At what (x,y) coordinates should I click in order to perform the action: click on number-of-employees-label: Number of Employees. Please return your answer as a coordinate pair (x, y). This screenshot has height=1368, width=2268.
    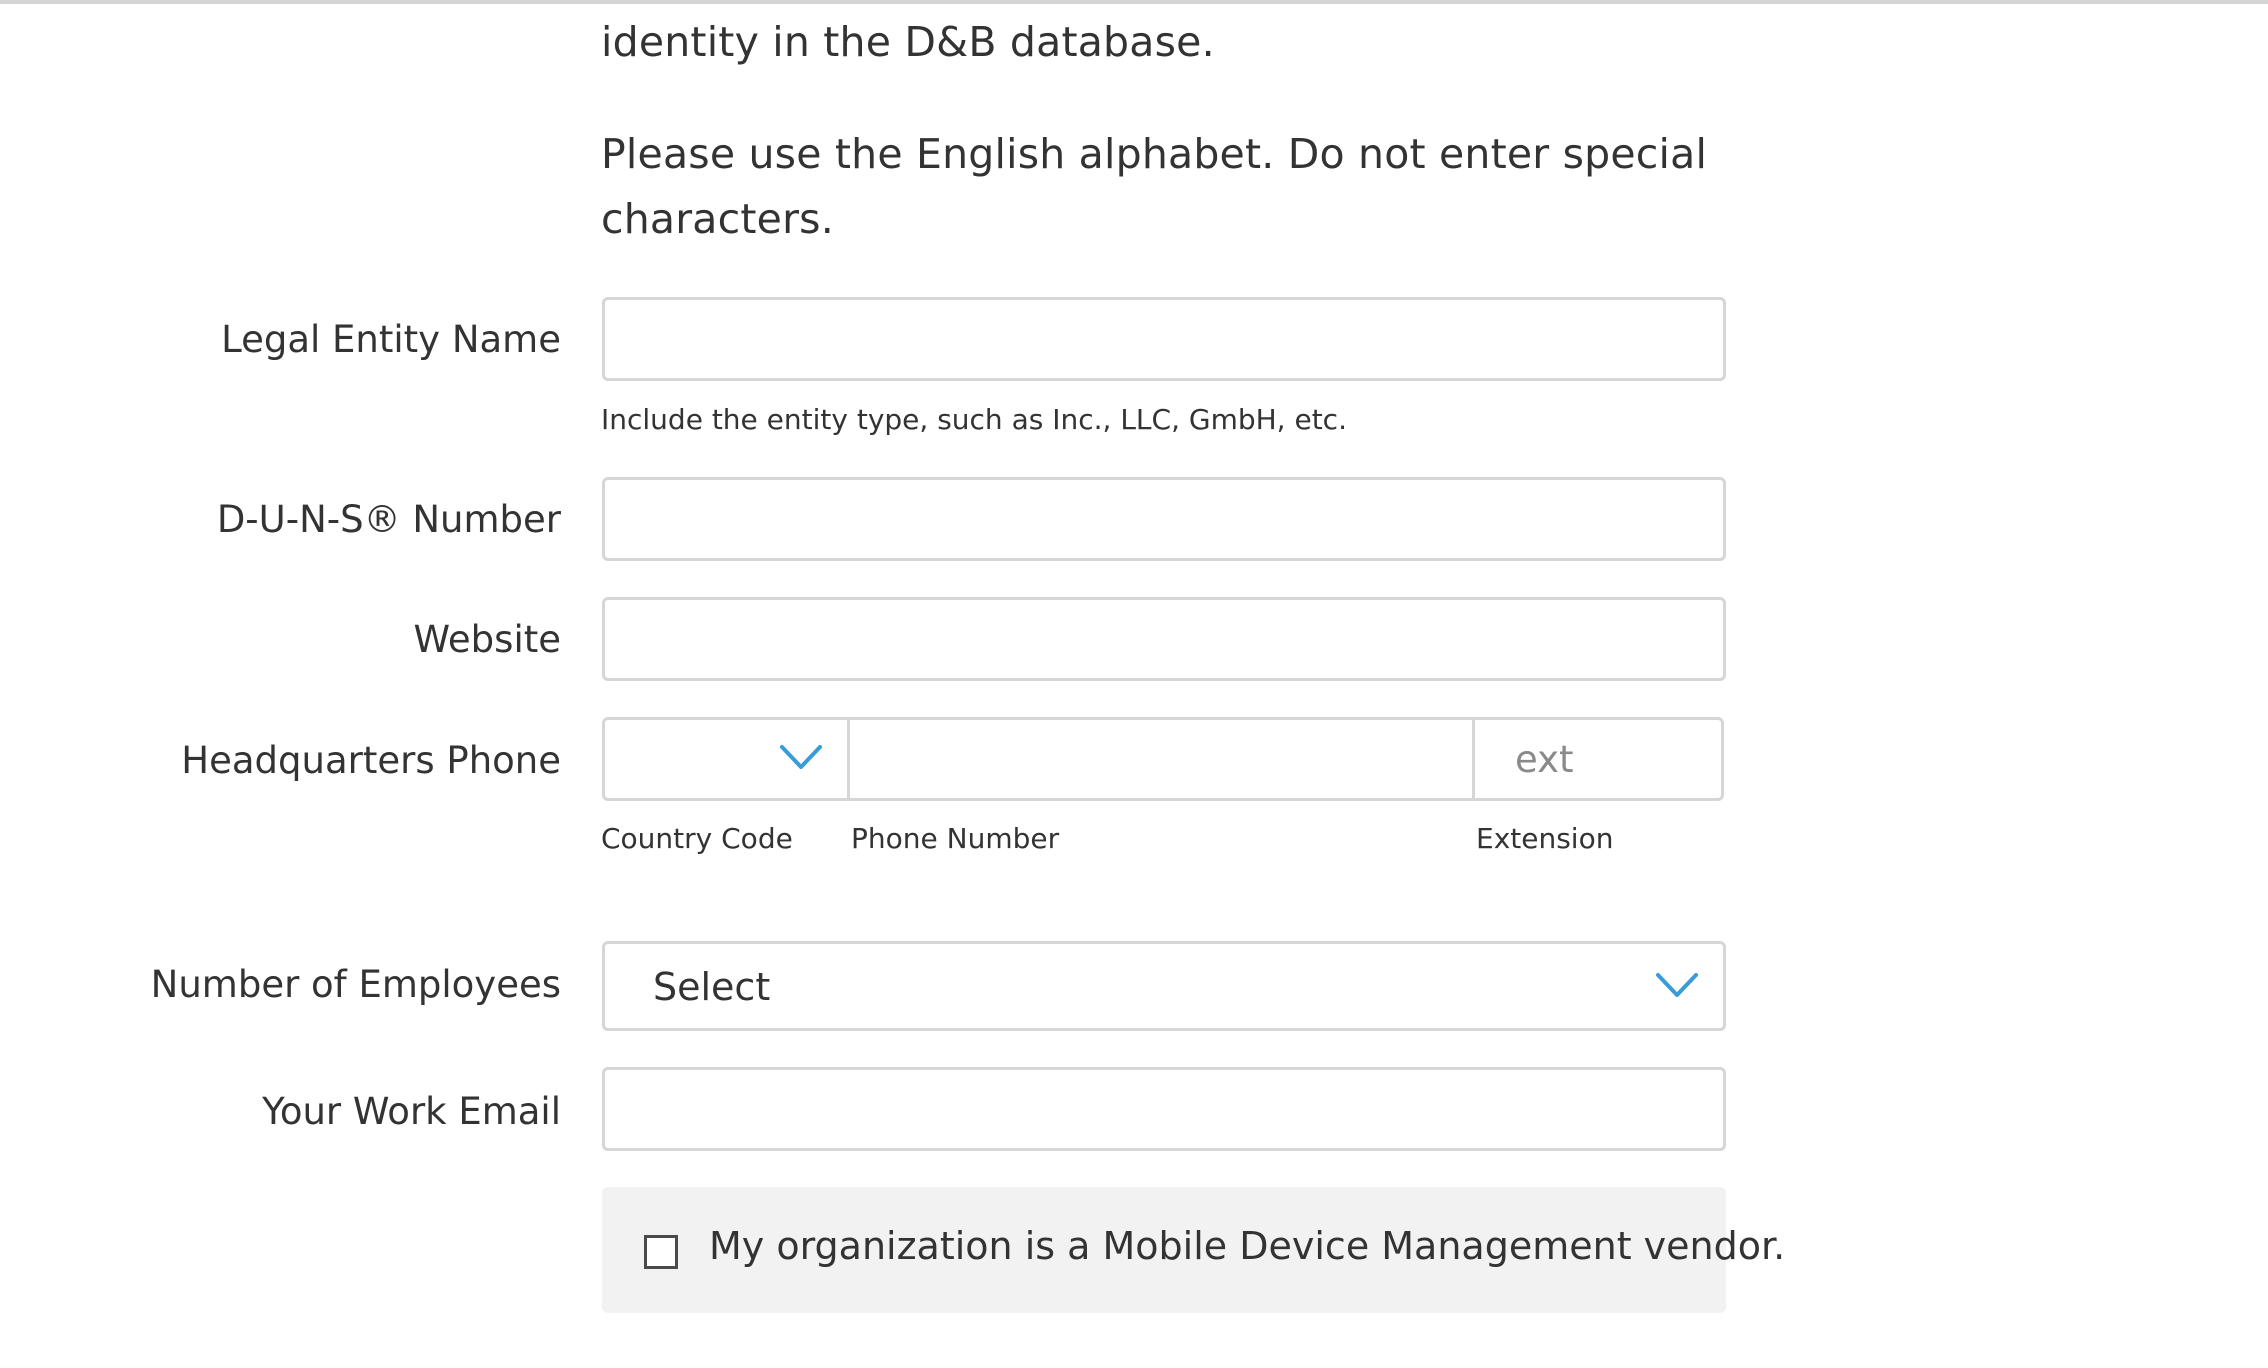
    Looking at the image, I should click on (355, 984).